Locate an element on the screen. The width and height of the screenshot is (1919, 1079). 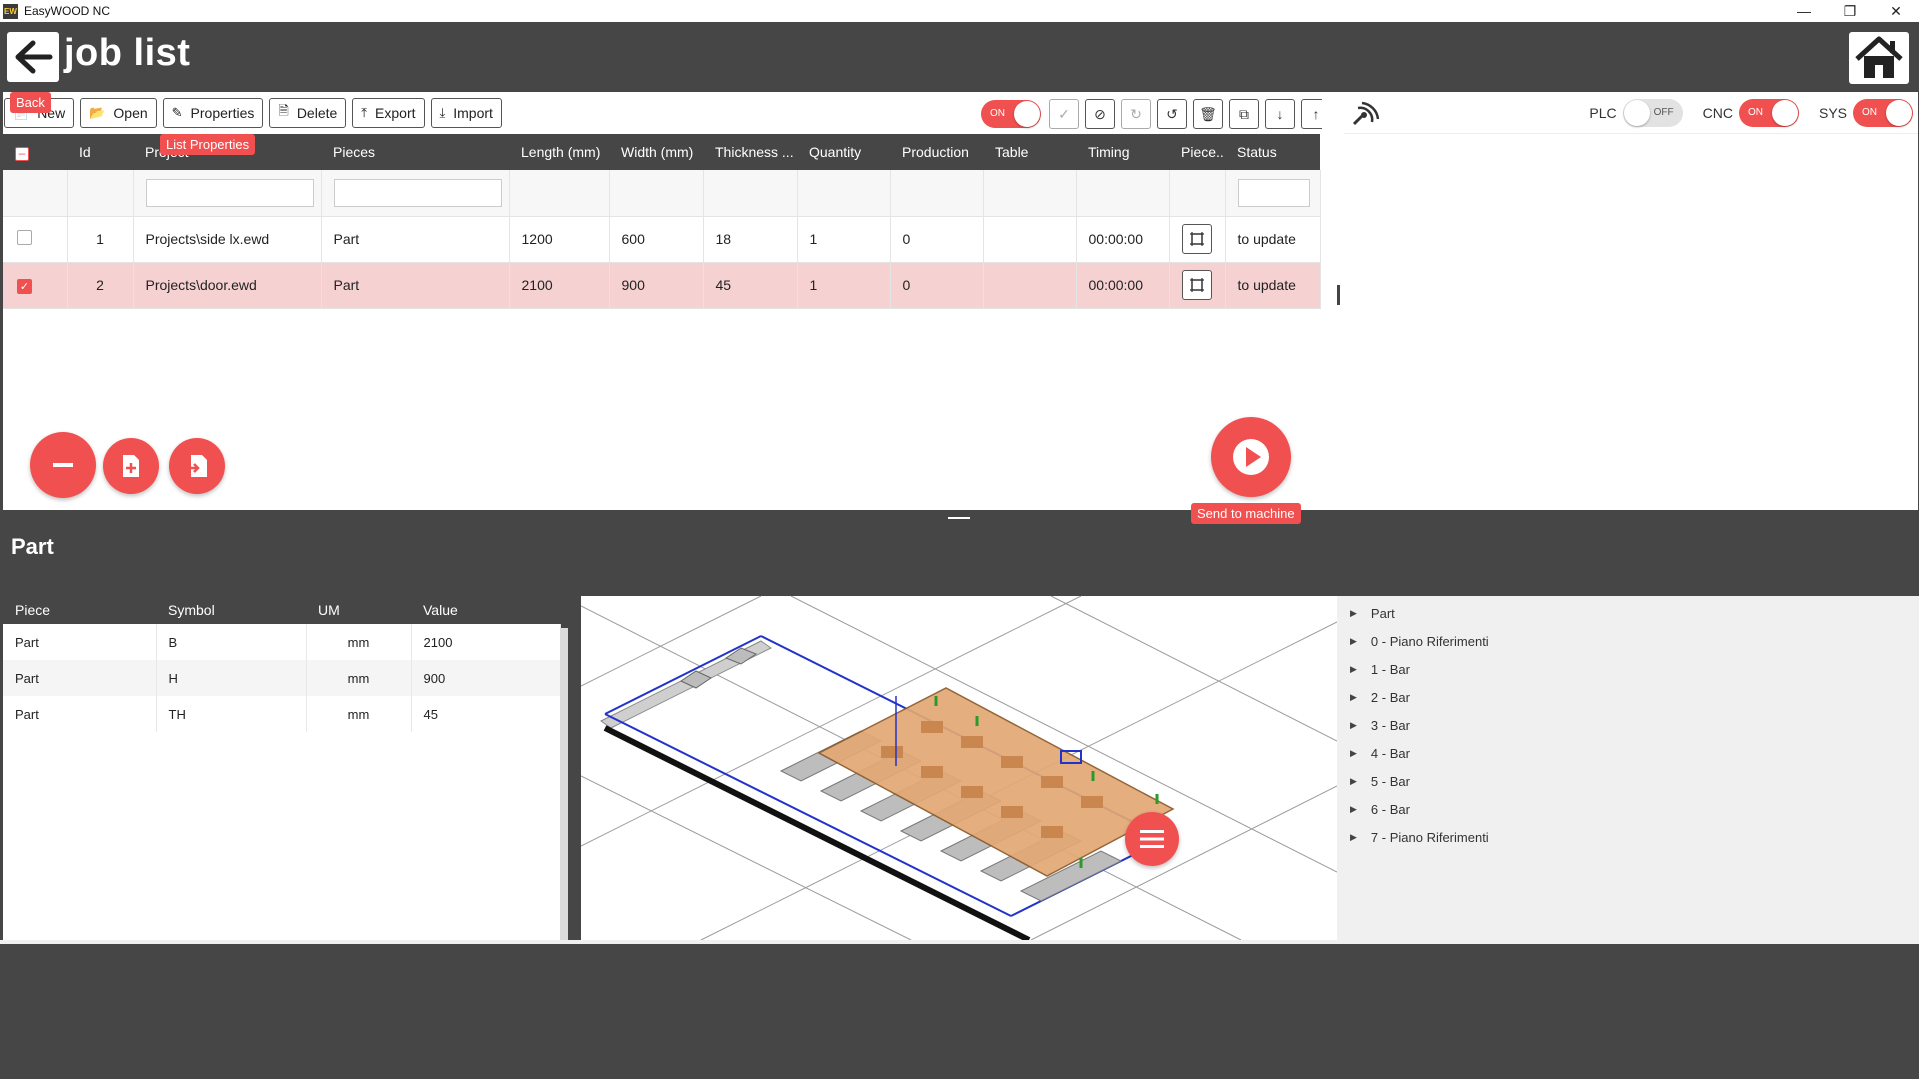
import-file-button is located at coordinates (197, 466).